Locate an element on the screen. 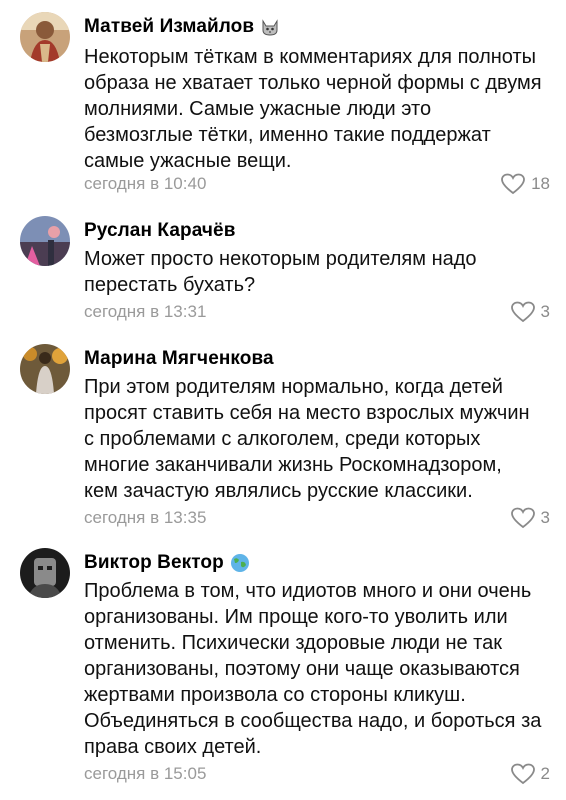 The width and height of the screenshot is (566, 800). comment-meta: сегодня в 10:40 18 is located at coordinates (317, 184).